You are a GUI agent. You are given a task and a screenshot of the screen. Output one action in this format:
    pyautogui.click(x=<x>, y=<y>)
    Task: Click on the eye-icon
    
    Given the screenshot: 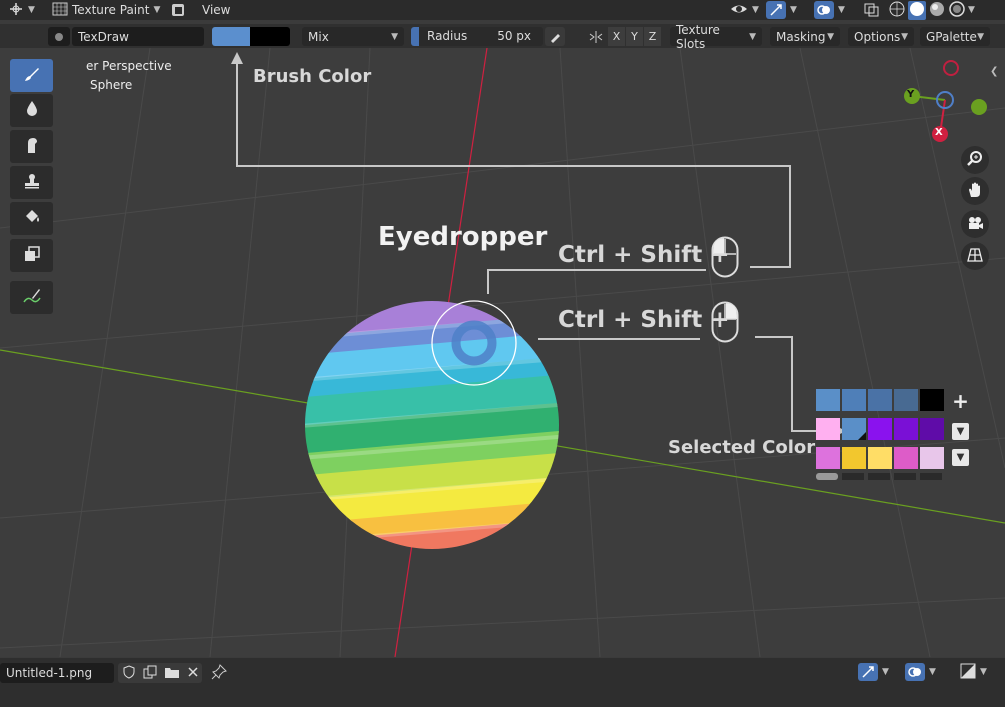 What is the action you would take?
    pyautogui.click(x=739, y=10)
    